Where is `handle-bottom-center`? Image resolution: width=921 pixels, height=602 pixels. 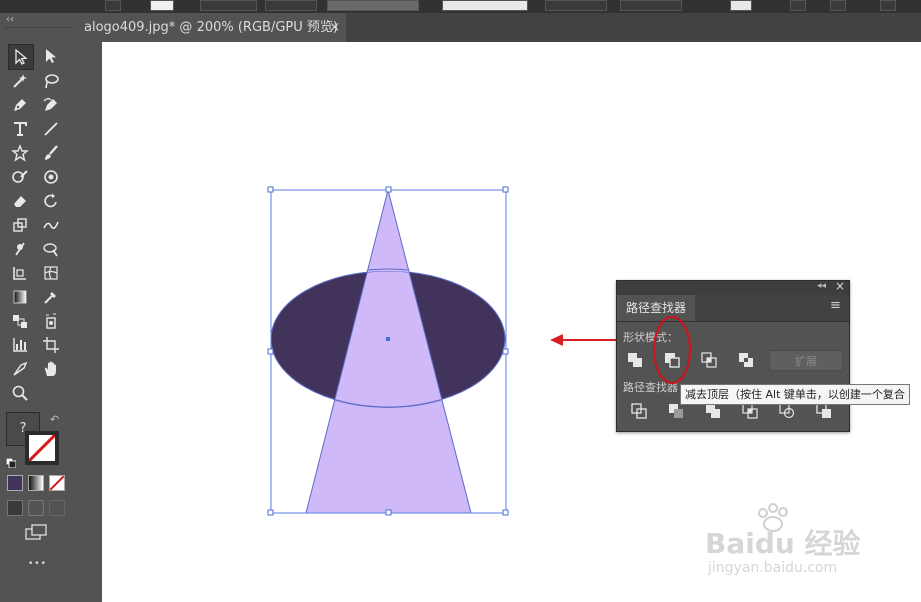 handle-bottom-center is located at coordinates (388, 512).